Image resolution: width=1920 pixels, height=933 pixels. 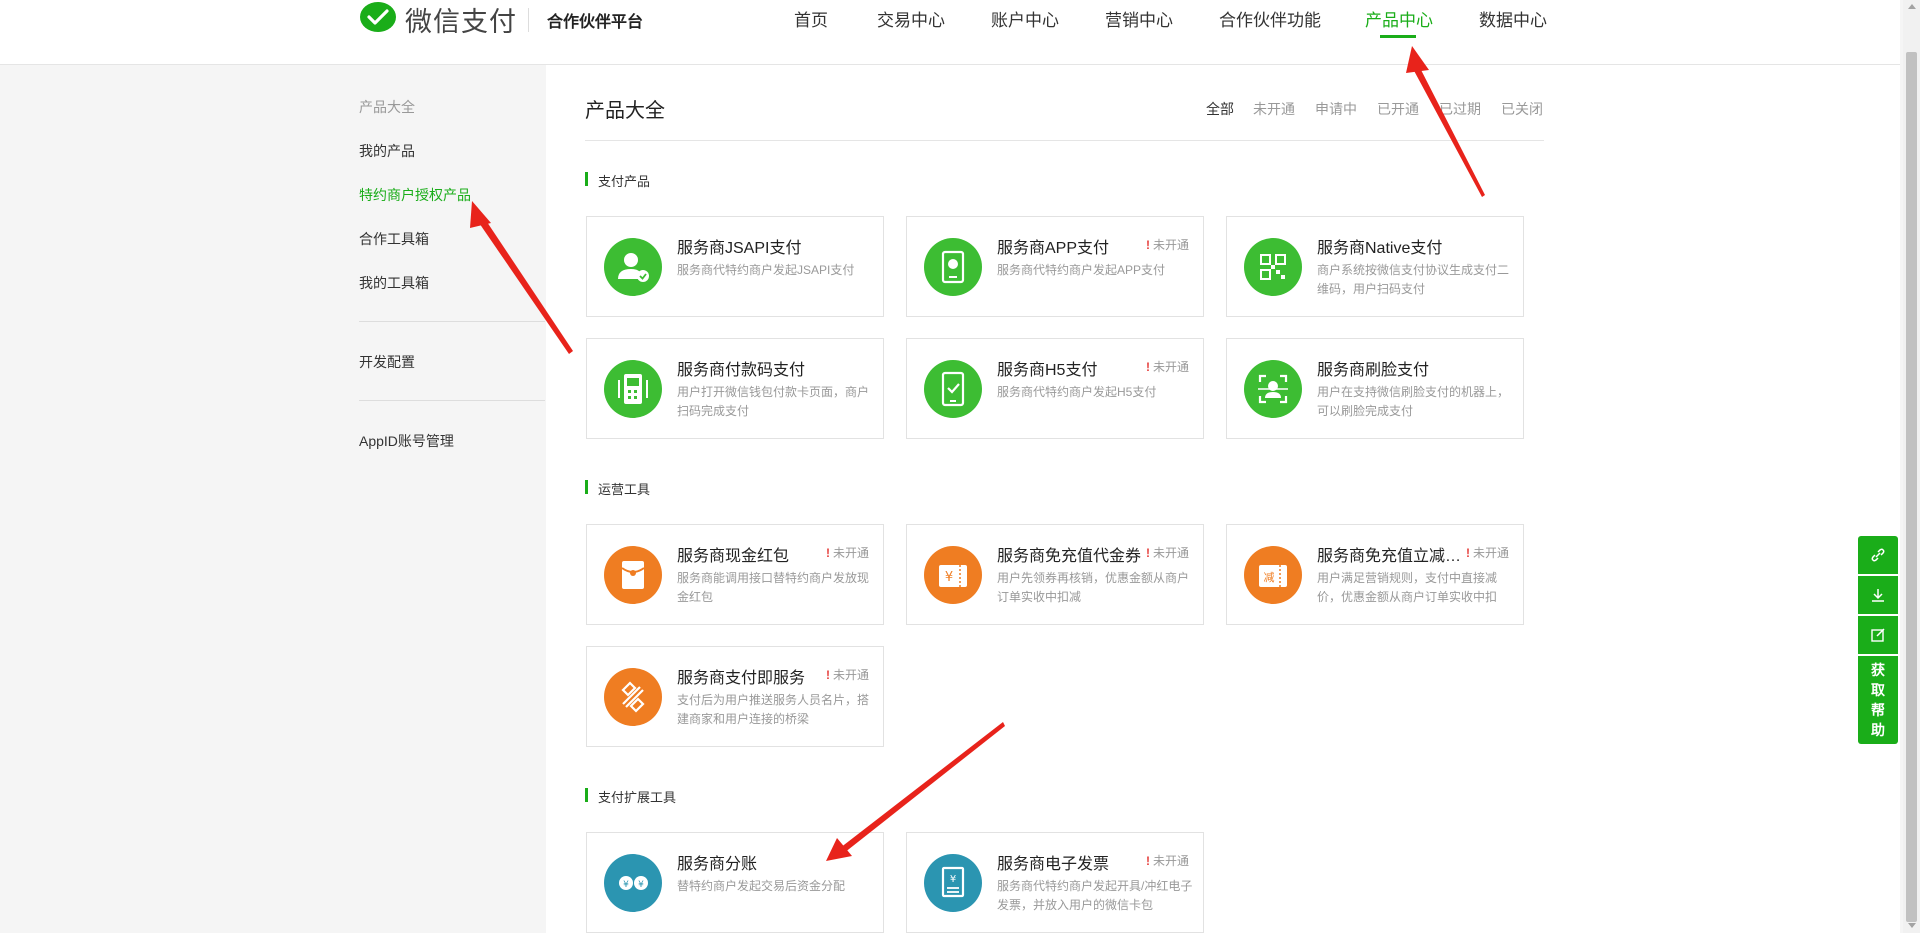 What do you see at coordinates (625, 111) in the screenshot?
I see `page-title: 产品大全` at bounding box center [625, 111].